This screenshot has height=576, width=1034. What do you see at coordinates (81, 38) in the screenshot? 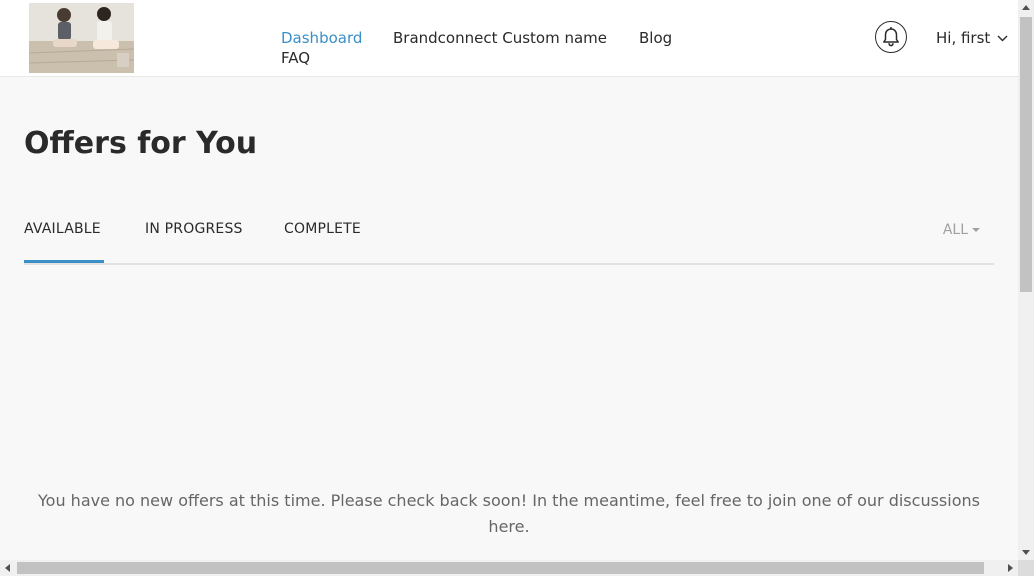
I see `brand-logo-image` at bounding box center [81, 38].